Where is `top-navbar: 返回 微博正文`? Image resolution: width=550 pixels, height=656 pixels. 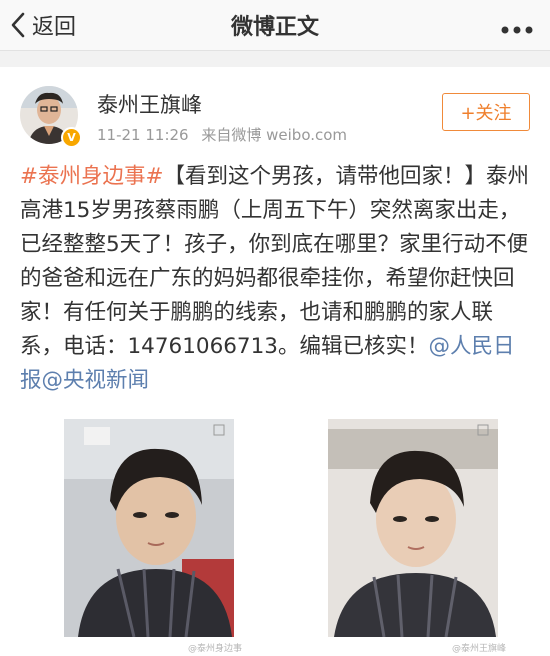
top-navbar: 返回 微博正文 is located at coordinates (275, 25).